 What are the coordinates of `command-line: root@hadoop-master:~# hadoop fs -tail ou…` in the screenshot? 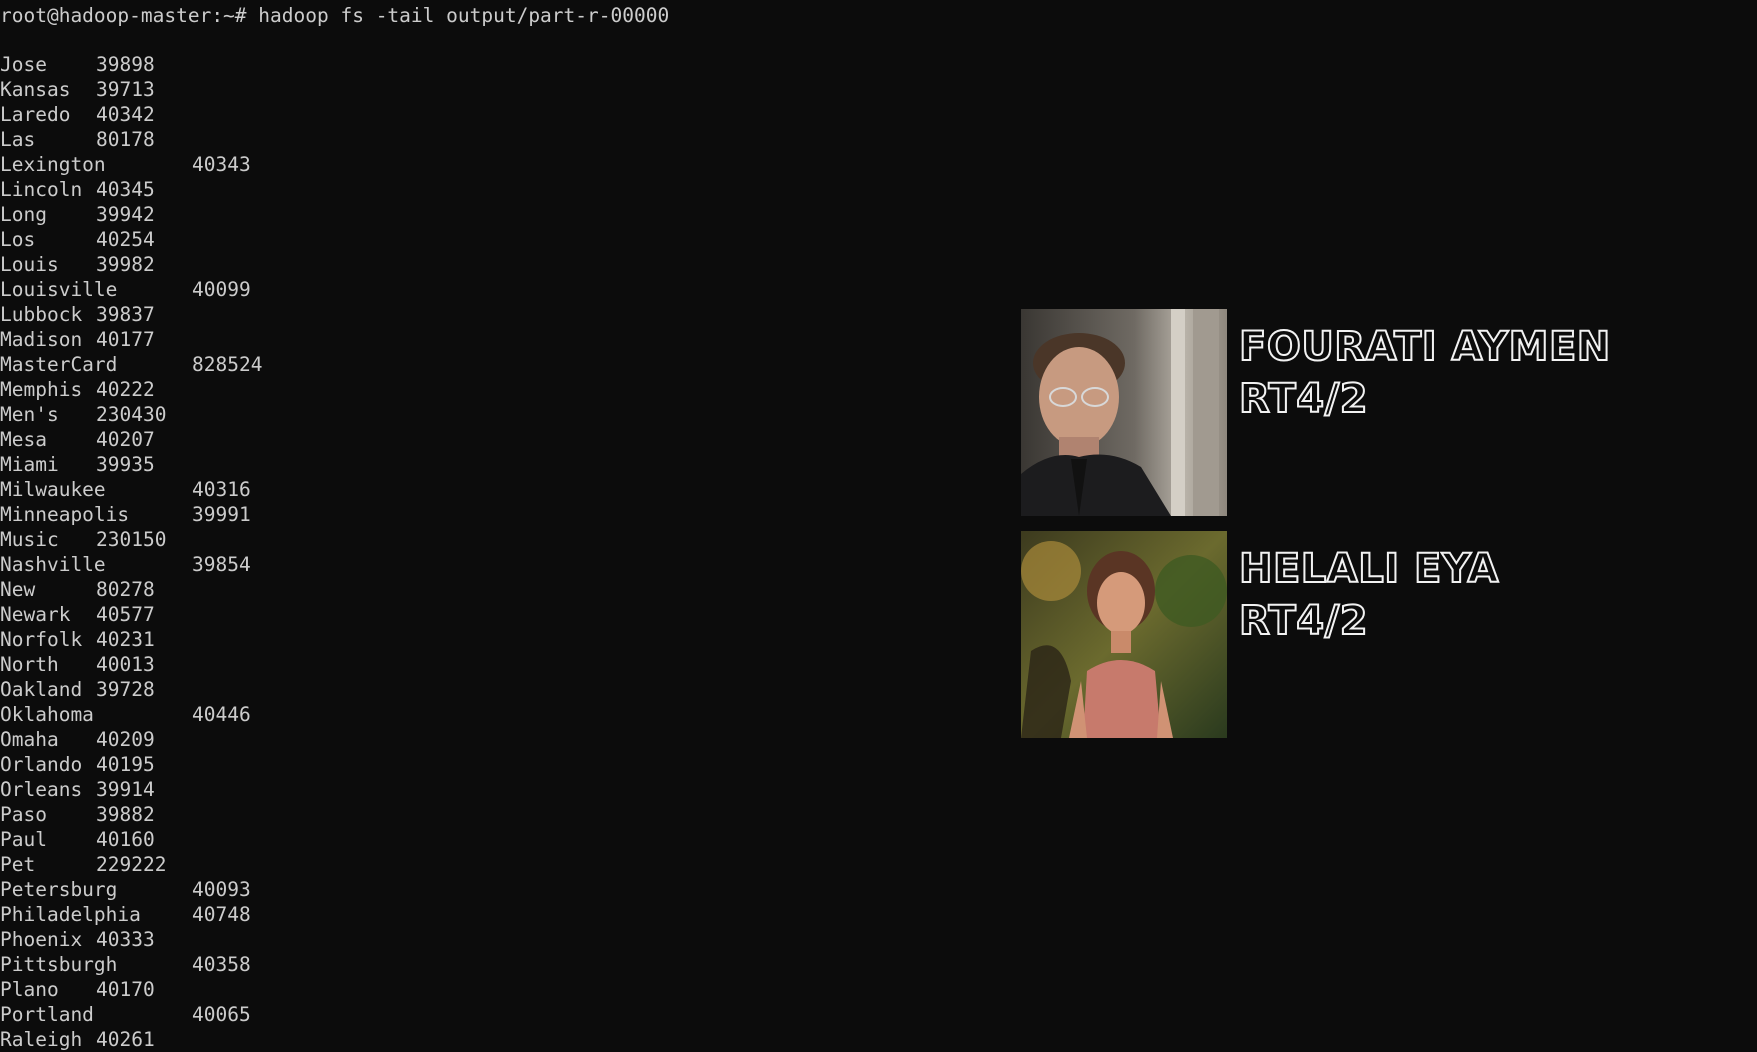 It's located at (334, 15).